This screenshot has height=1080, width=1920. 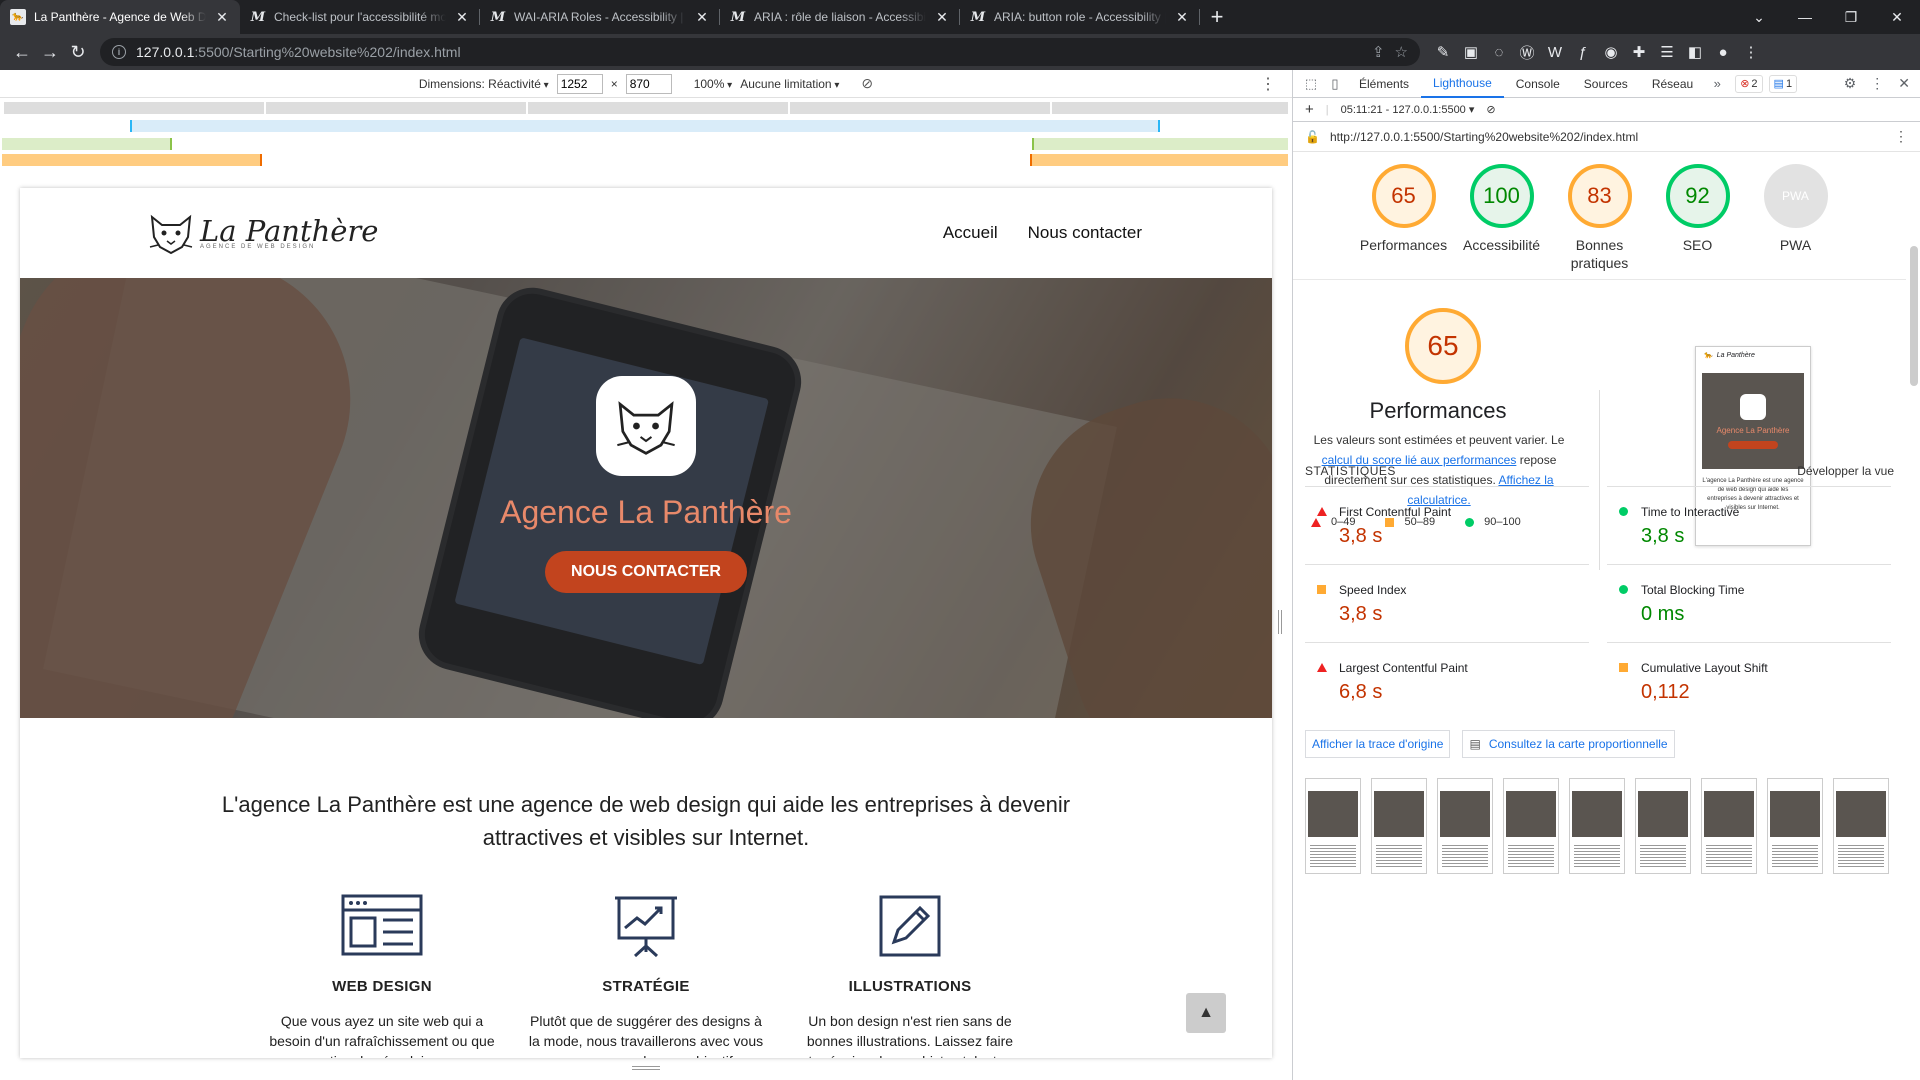 What do you see at coordinates (78, 52) in the screenshot?
I see `reload-icon: ↻` at bounding box center [78, 52].